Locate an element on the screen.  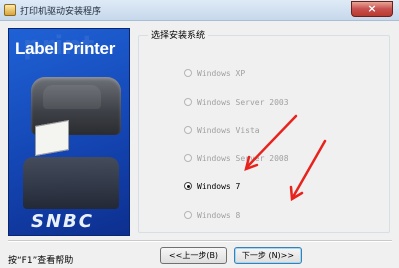
back-button: <<上一步(B) is located at coordinates (193, 255).